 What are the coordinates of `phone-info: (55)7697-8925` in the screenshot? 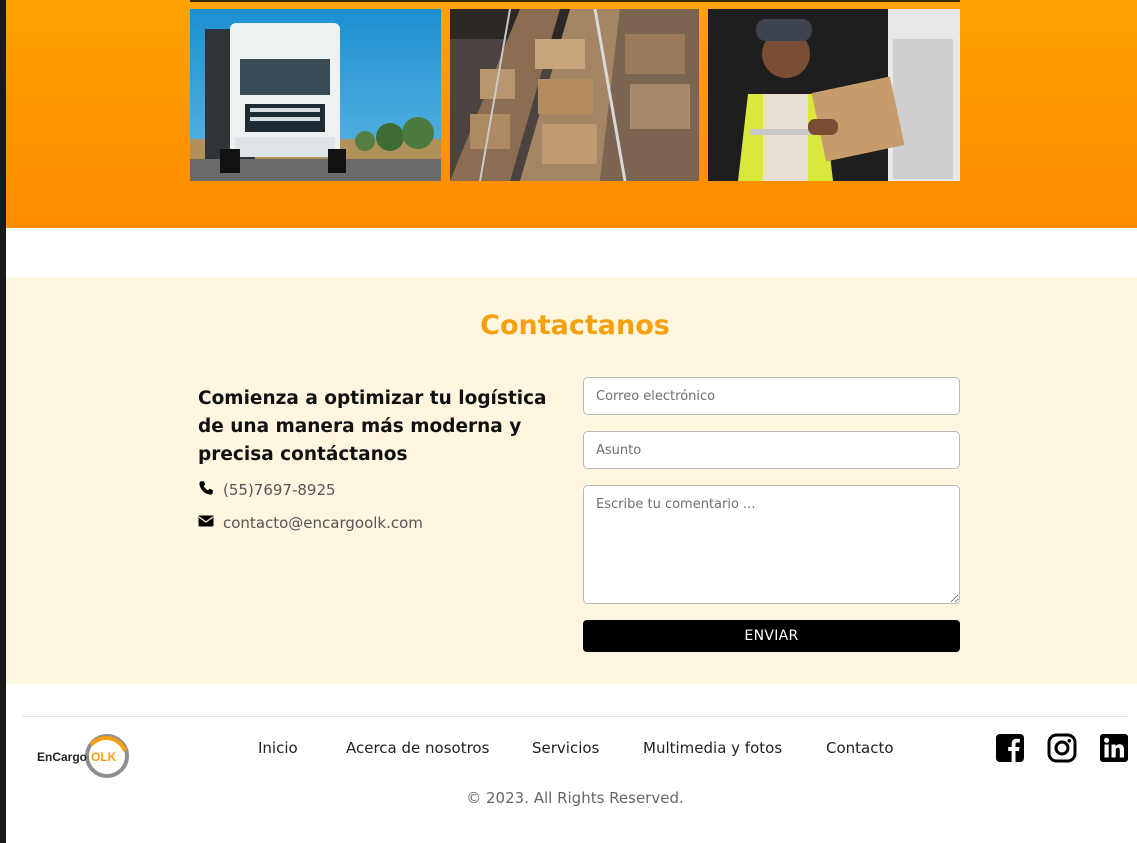 It's located at (267, 490).